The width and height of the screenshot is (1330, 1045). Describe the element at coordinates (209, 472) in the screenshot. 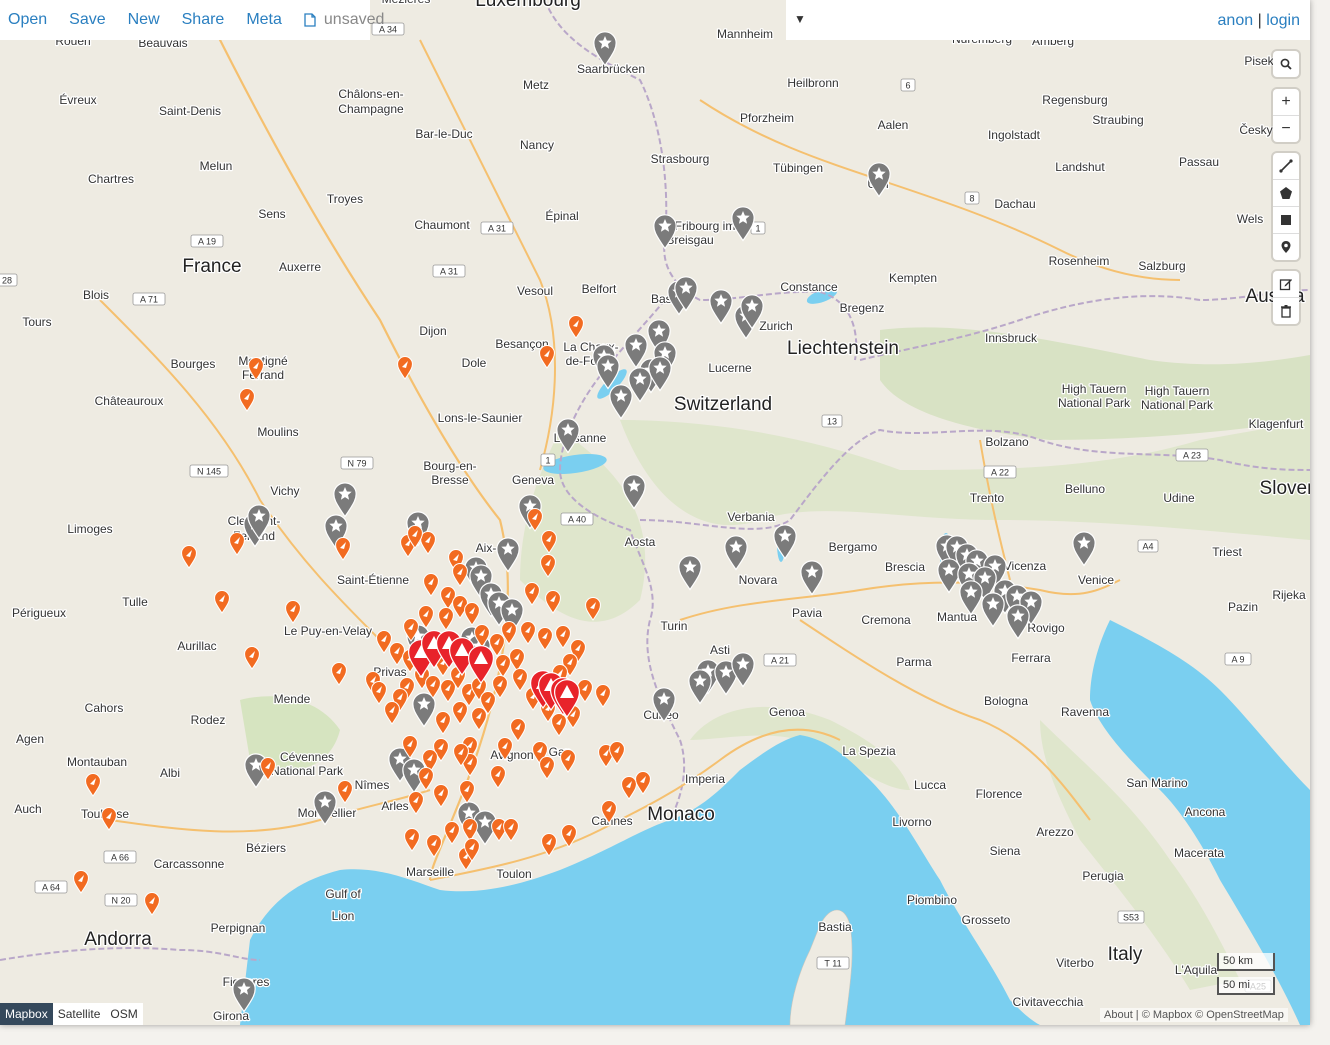

I see `road-shield-label: N 145` at that location.